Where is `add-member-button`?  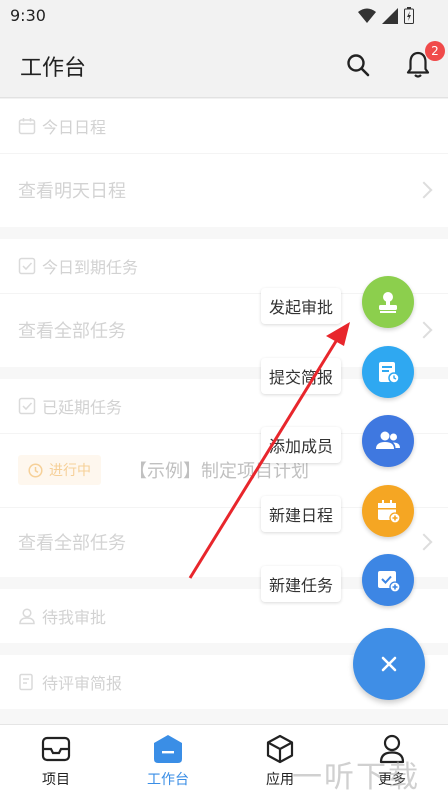 add-member-button is located at coordinates (388, 441).